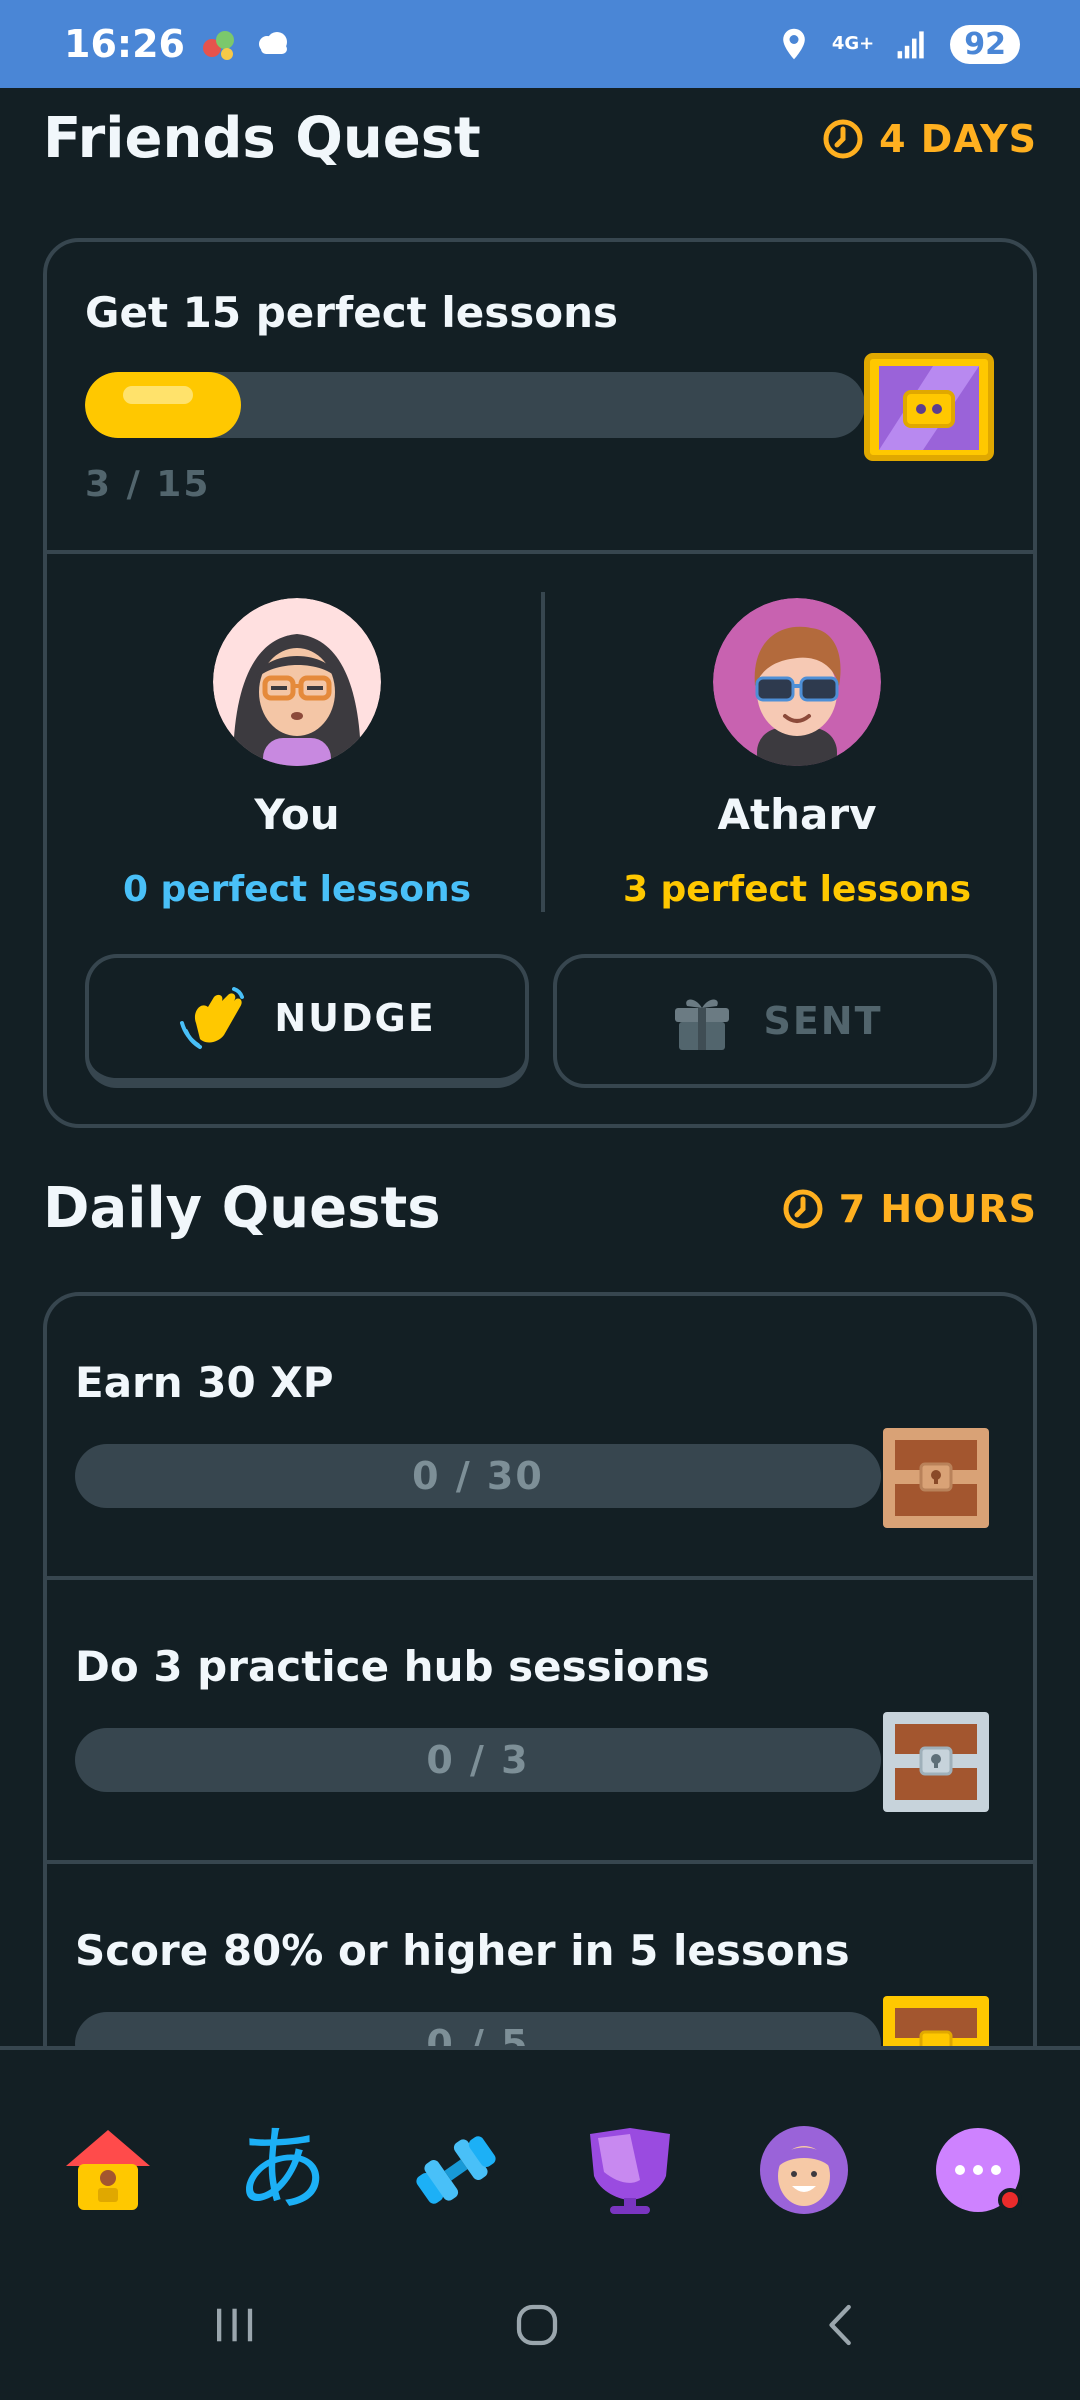 This screenshot has height=2400, width=1080. I want to click on sent-label: SENT, so click(823, 1021).